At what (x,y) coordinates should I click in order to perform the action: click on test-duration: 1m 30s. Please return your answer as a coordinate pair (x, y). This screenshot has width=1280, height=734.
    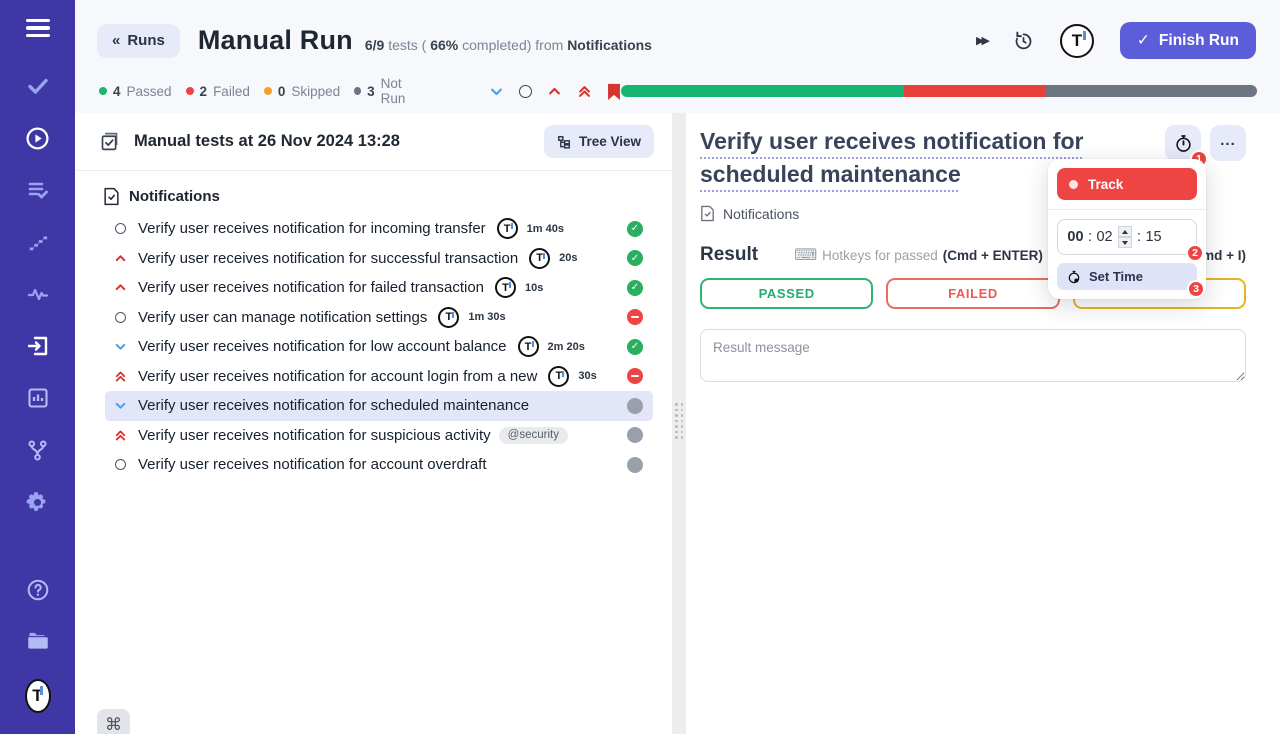
    Looking at the image, I should click on (487, 317).